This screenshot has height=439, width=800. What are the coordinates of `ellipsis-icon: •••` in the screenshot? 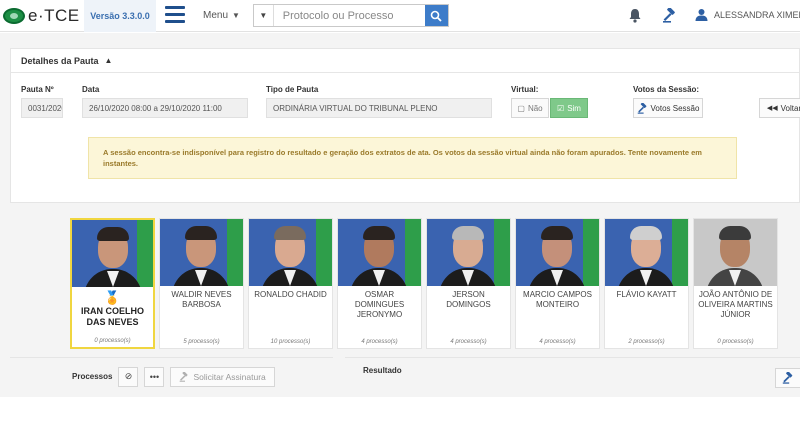 It's located at (154, 376).